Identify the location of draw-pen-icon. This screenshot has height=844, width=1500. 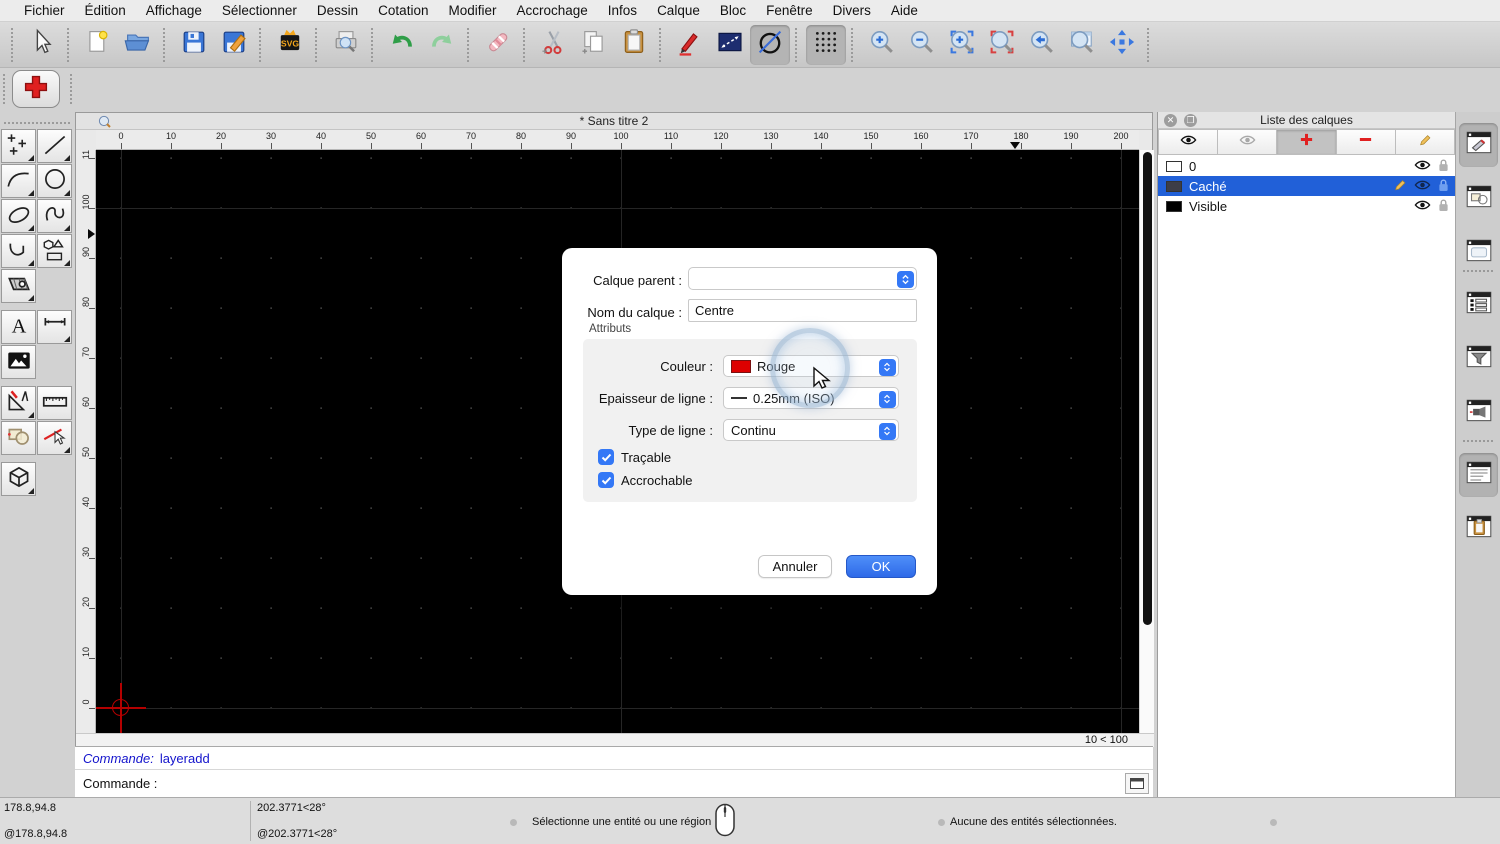
(690, 44).